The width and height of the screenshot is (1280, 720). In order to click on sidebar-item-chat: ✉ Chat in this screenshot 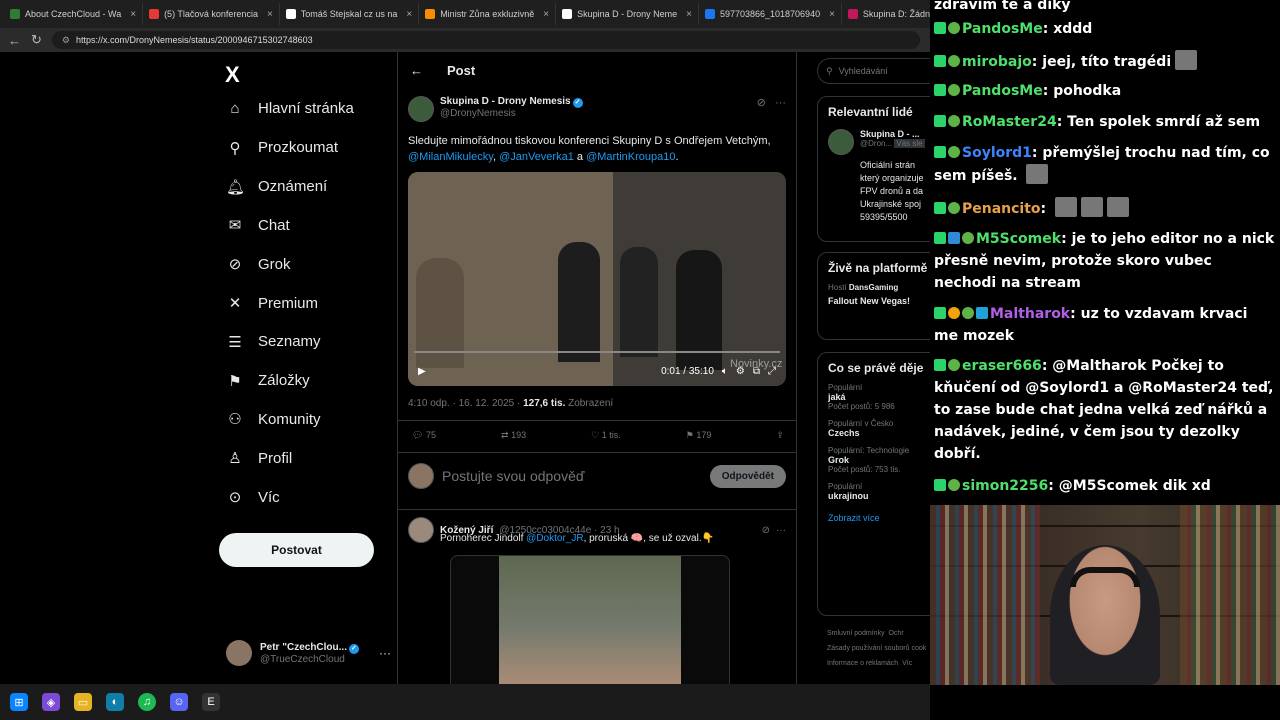, I will do `click(258, 225)`.